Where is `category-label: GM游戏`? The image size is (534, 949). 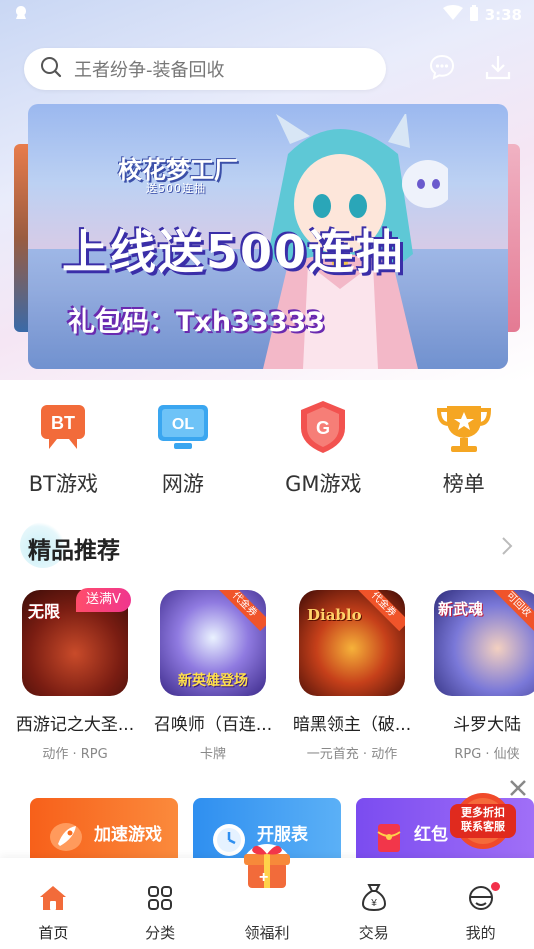 category-label: GM游戏 is located at coordinates (323, 484).